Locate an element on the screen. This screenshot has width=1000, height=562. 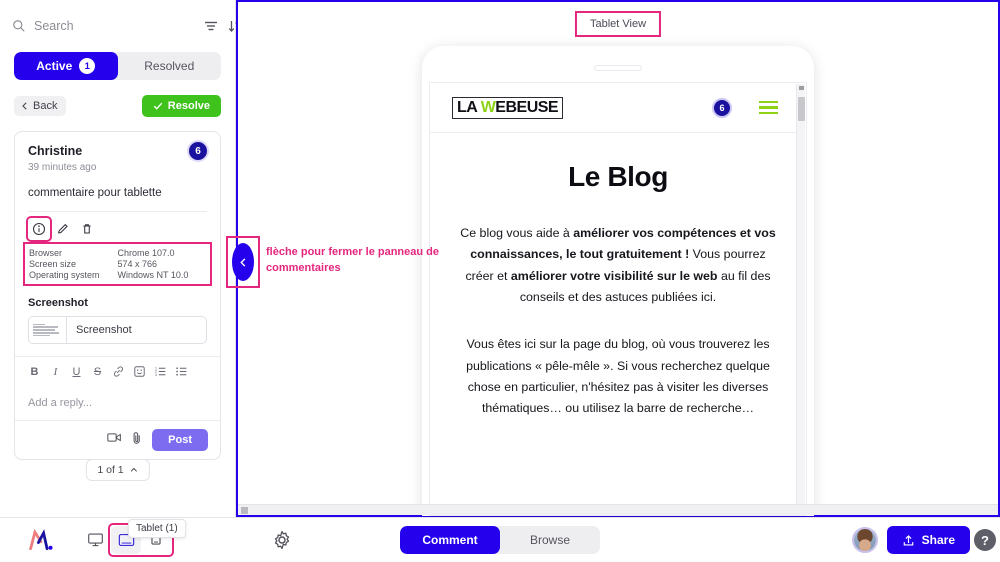
bullet-list-icon is located at coordinates (181, 371).